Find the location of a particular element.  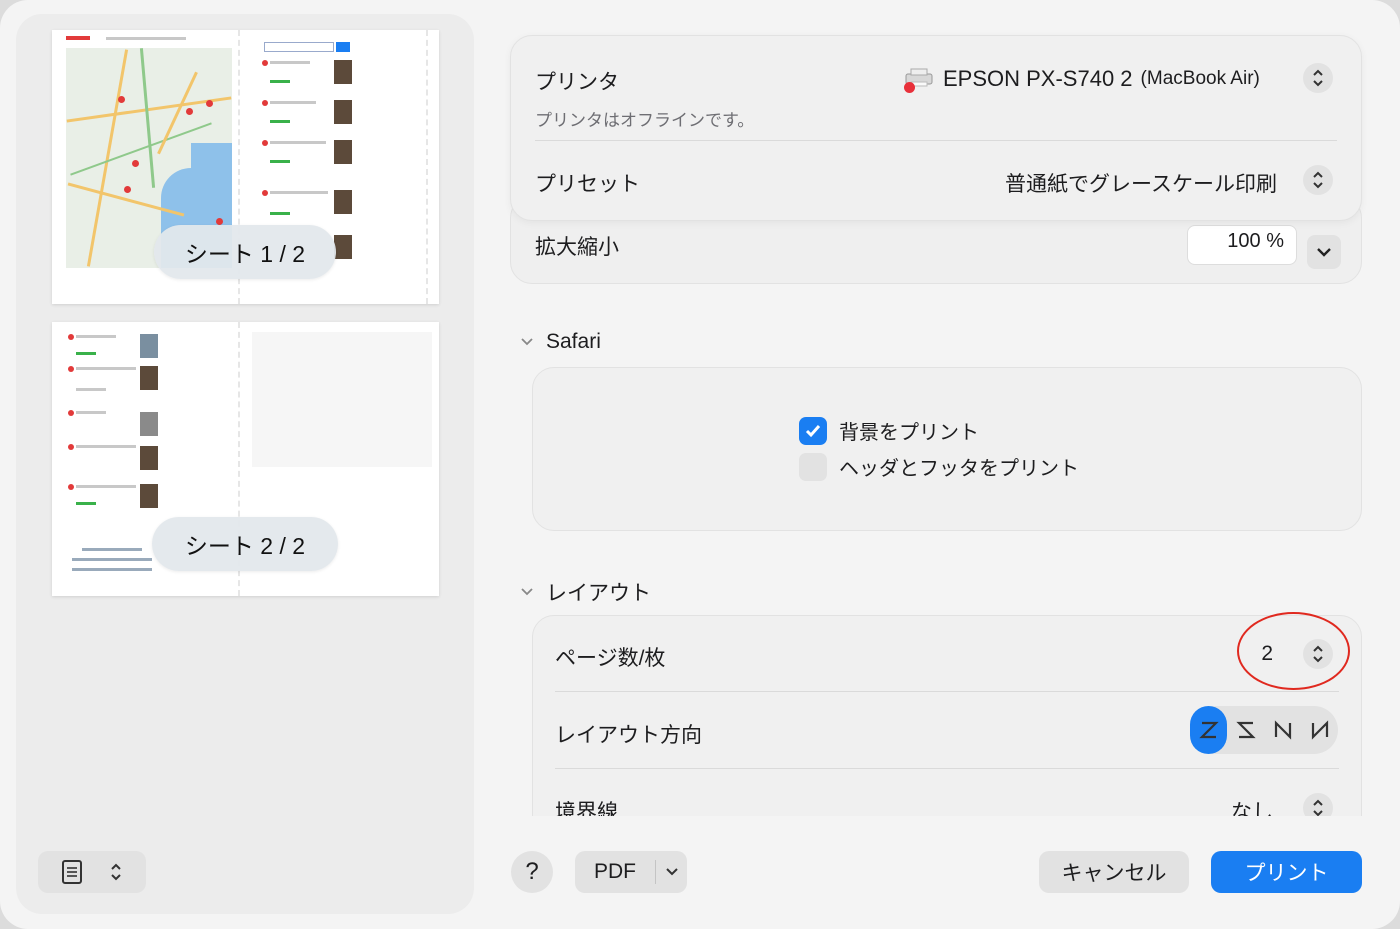

scale-dropdown is located at coordinates (1324, 252).